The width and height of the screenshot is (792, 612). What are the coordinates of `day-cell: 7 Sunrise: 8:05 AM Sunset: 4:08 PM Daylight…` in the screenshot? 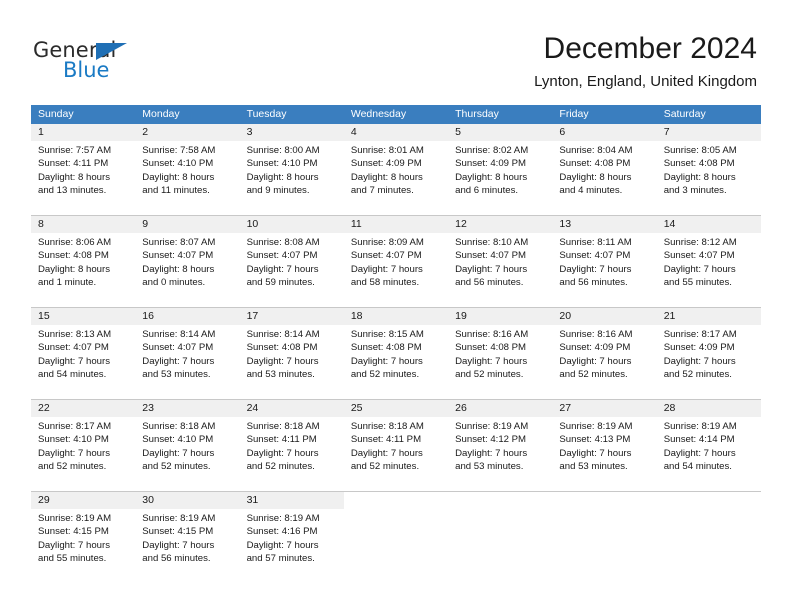 It's located at (708, 163).